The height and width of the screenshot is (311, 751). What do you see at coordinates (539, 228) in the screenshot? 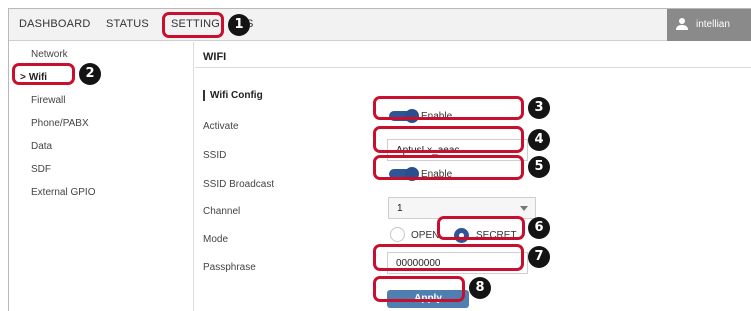
I see `step-badge-6: 6` at bounding box center [539, 228].